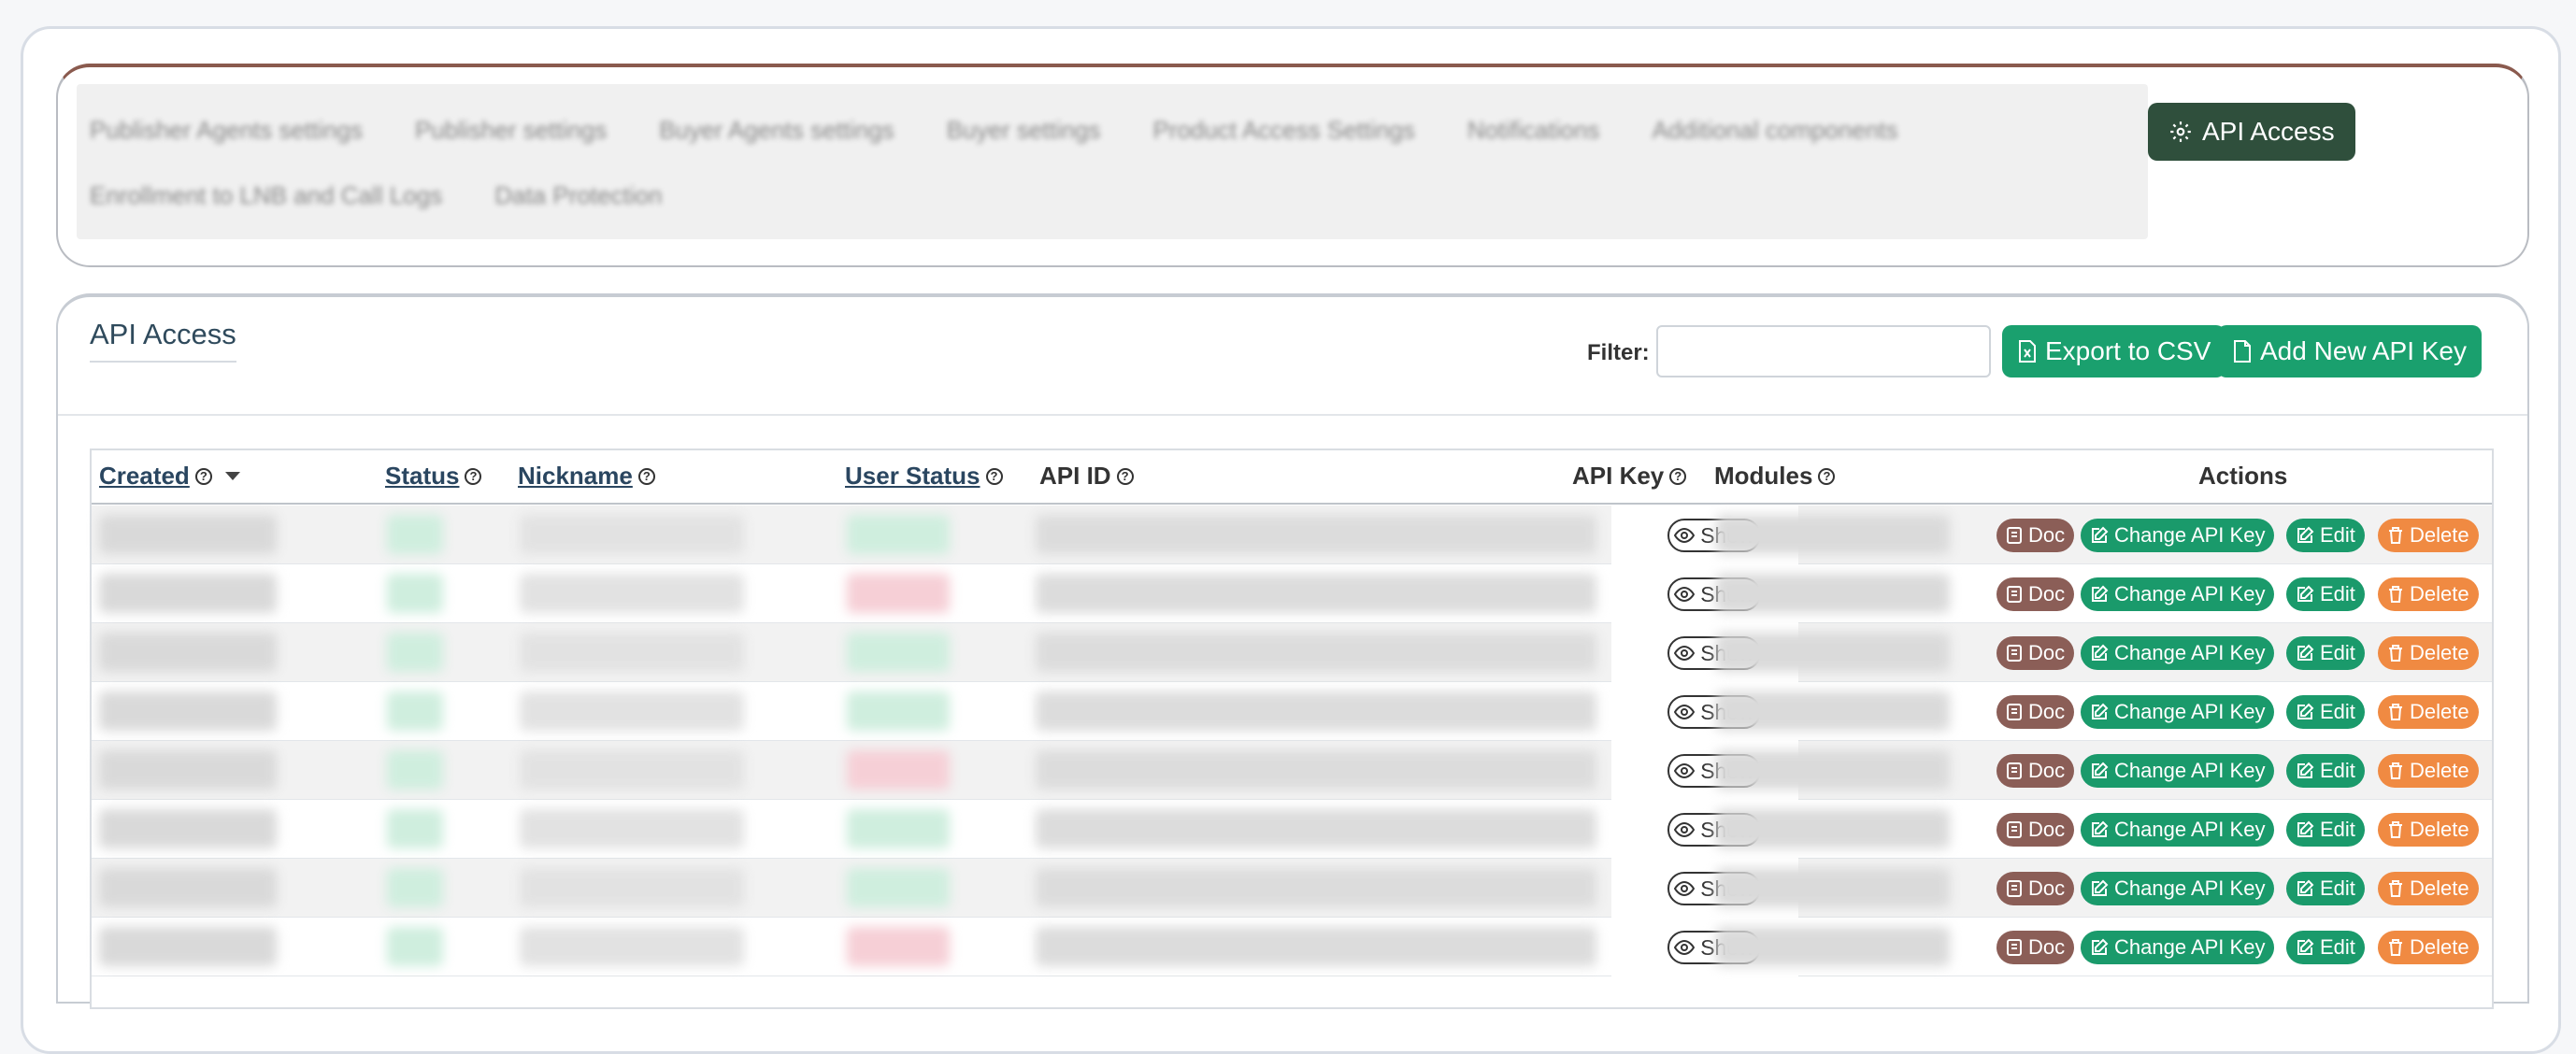  I want to click on help-icon: ?, so click(1678, 476).